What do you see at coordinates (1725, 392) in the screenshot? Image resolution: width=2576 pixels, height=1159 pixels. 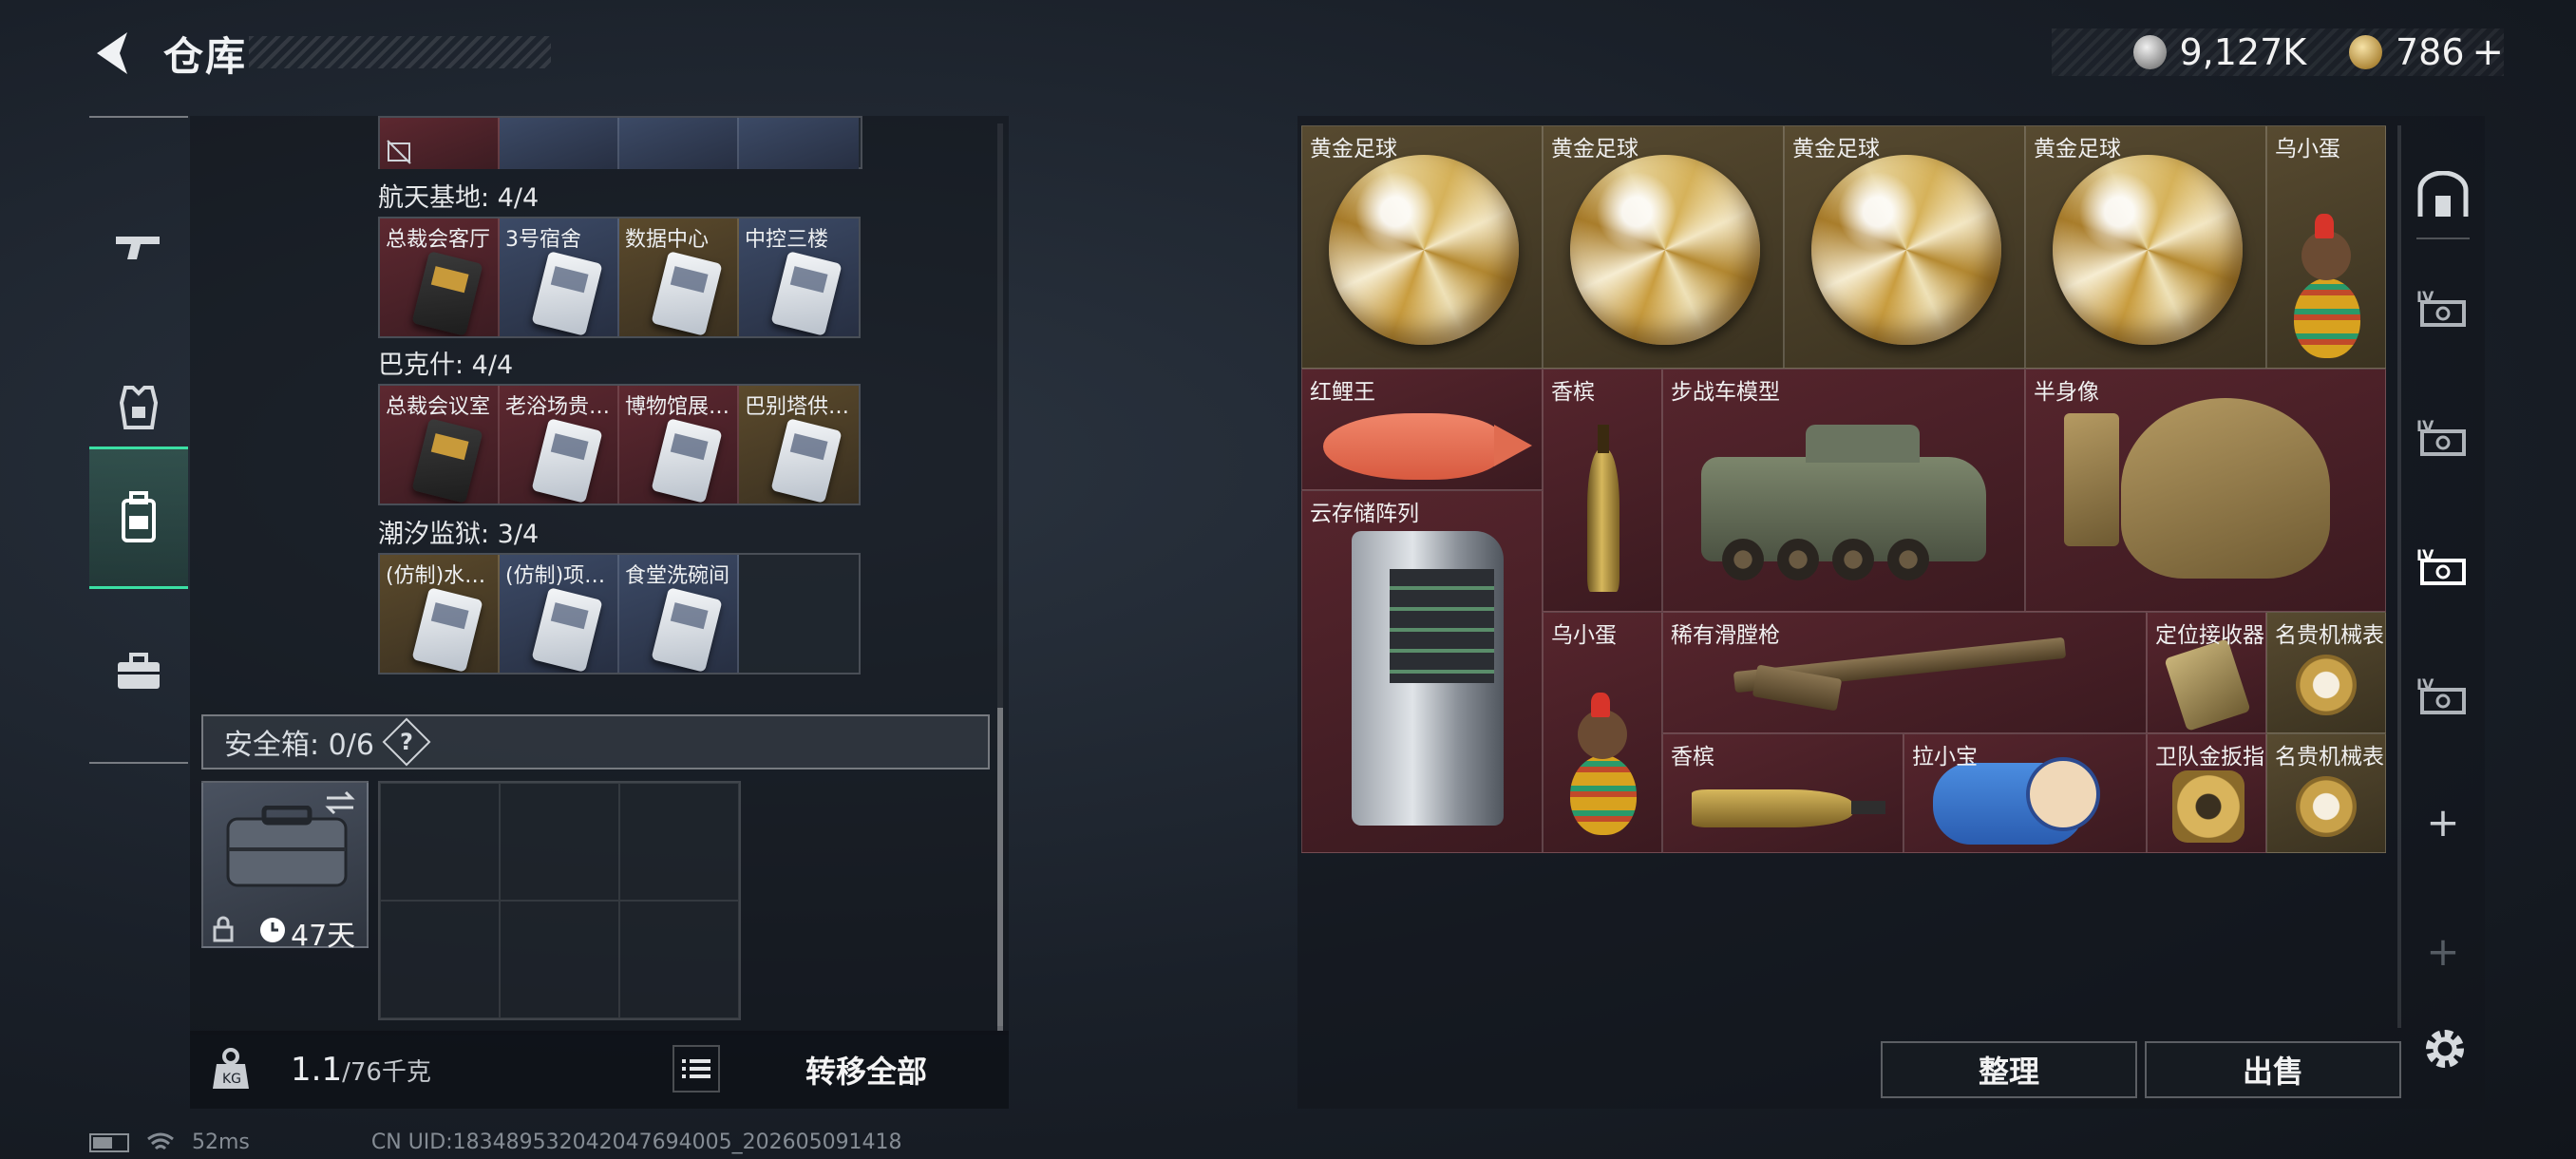 I see `item-name: 步战车模型` at bounding box center [1725, 392].